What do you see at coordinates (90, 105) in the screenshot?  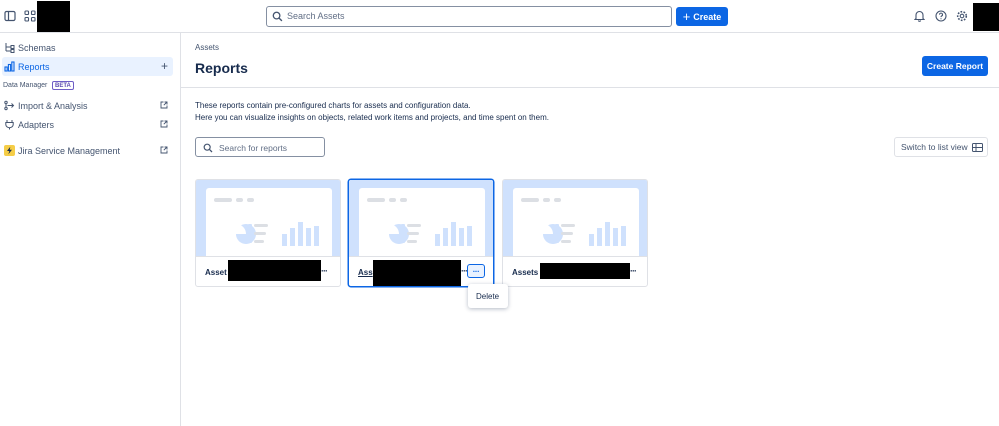 I see `sidebar-item-import-analysis: Import & Analysis` at bounding box center [90, 105].